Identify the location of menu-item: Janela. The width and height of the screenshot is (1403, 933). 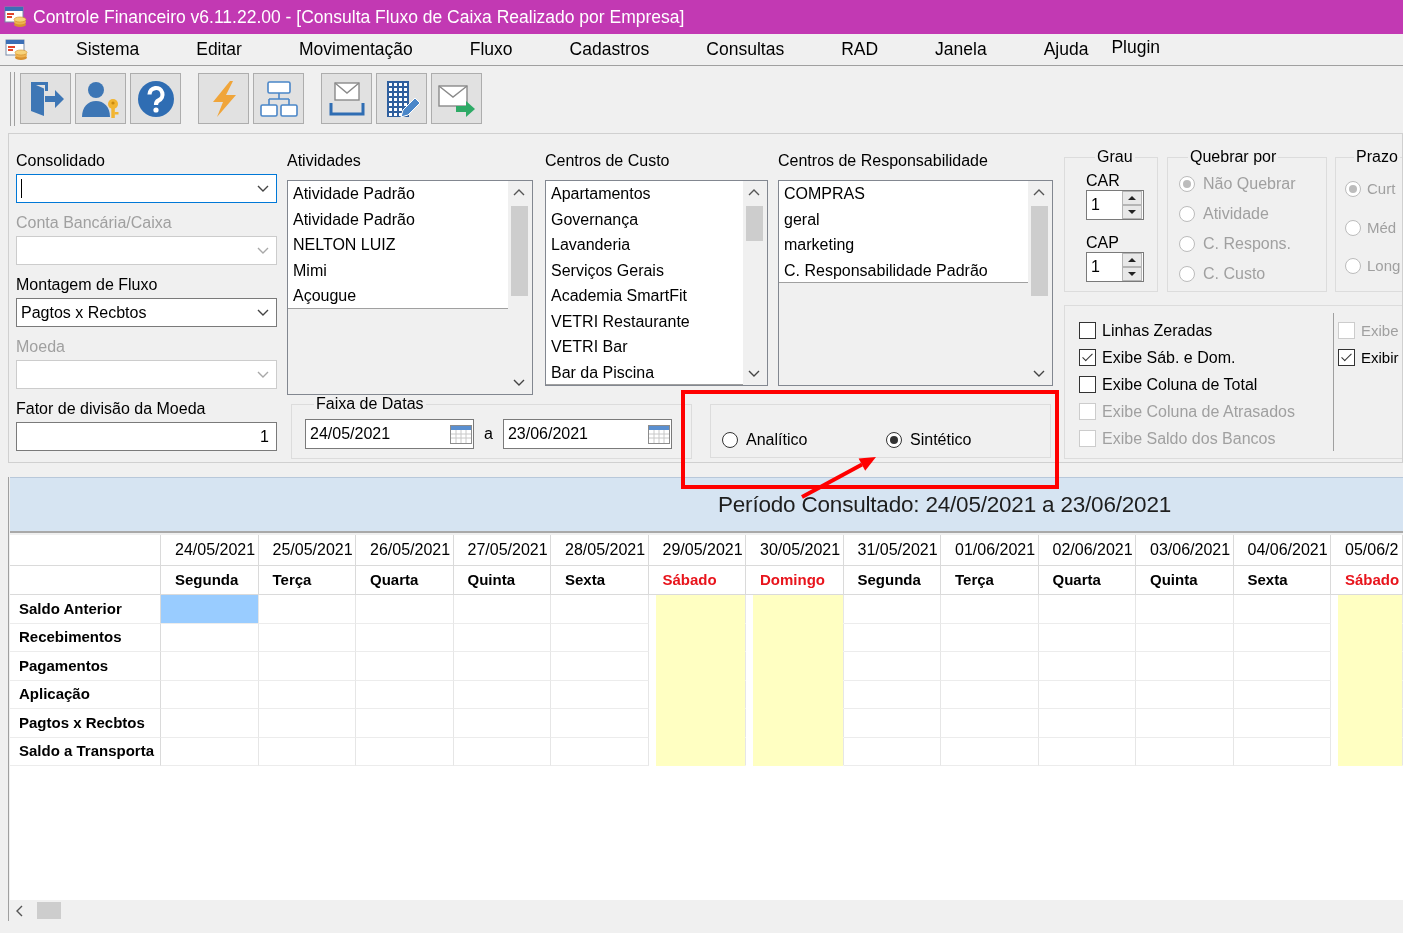
(961, 49).